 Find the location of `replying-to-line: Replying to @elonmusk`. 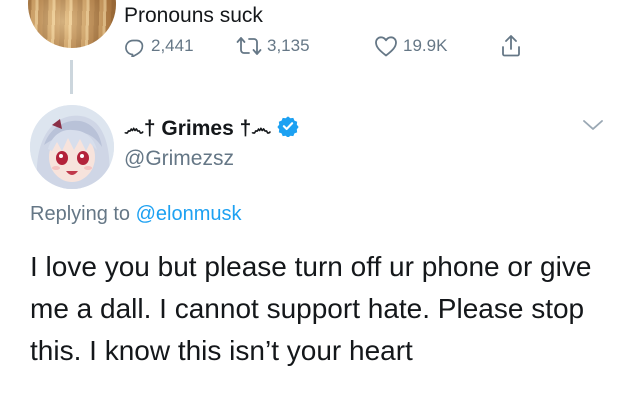

replying-to-line: Replying to @elonmusk is located at coordinates (136, 214).